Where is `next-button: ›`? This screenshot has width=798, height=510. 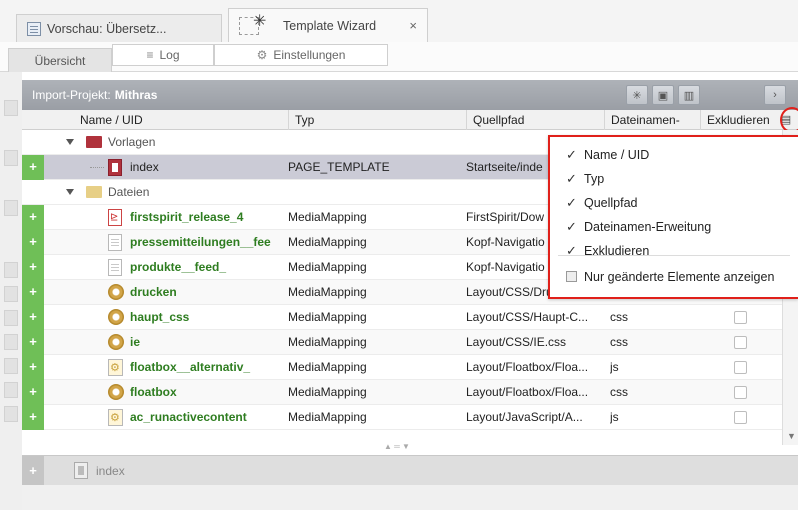 next-button: › is located at coordinates (775, 95).